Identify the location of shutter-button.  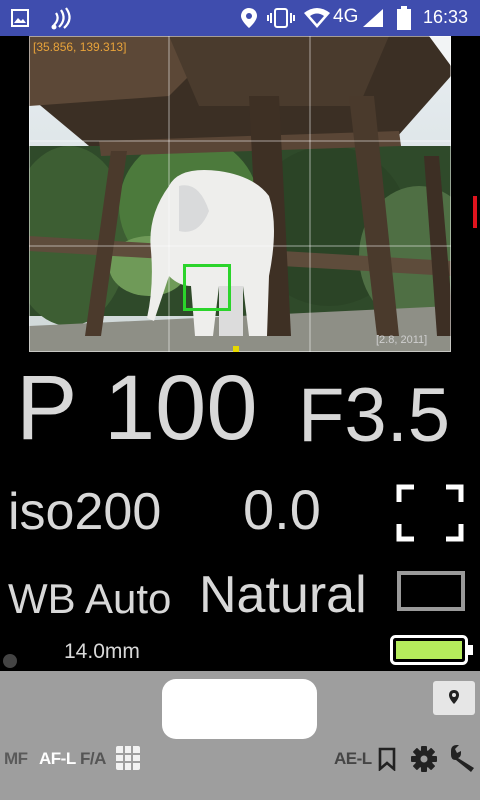
(239, 709).